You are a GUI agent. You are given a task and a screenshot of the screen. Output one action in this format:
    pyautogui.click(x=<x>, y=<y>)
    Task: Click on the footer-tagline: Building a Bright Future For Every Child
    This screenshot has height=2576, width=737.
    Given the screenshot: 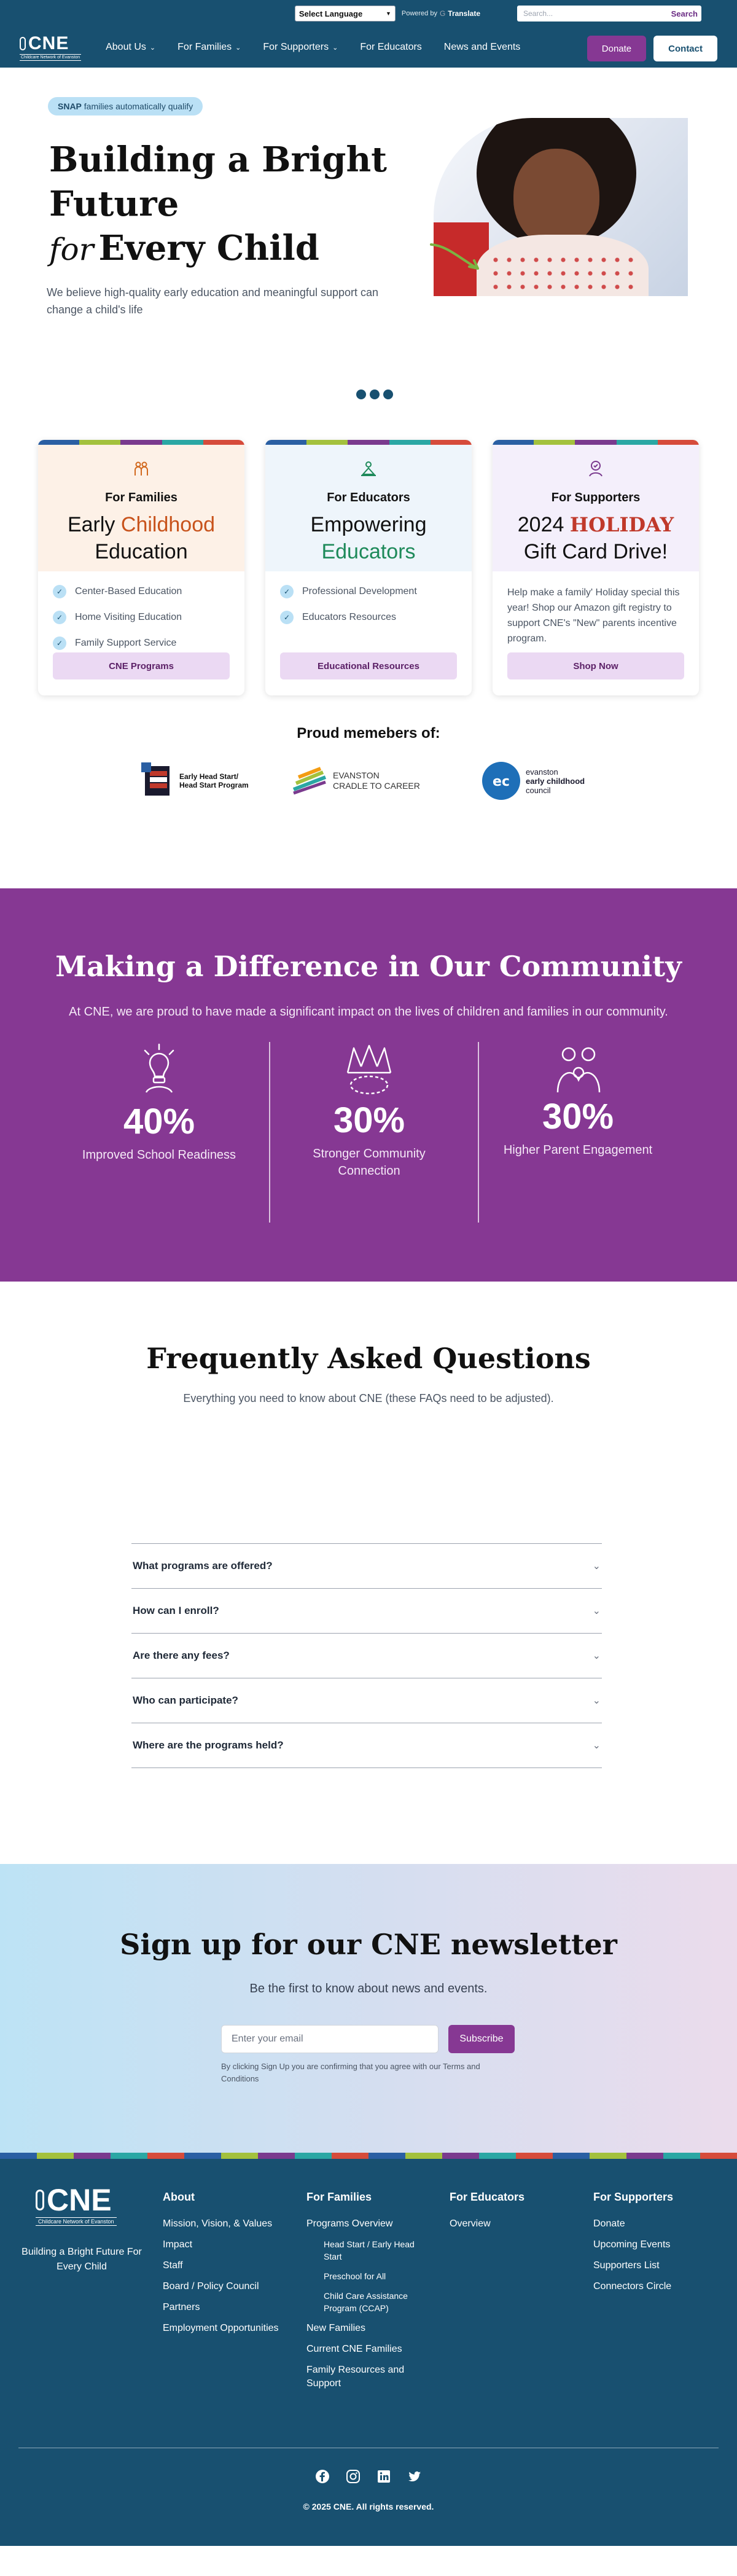 What is the action you would take?
    pyautogui.click(x=81, y=2259)
    